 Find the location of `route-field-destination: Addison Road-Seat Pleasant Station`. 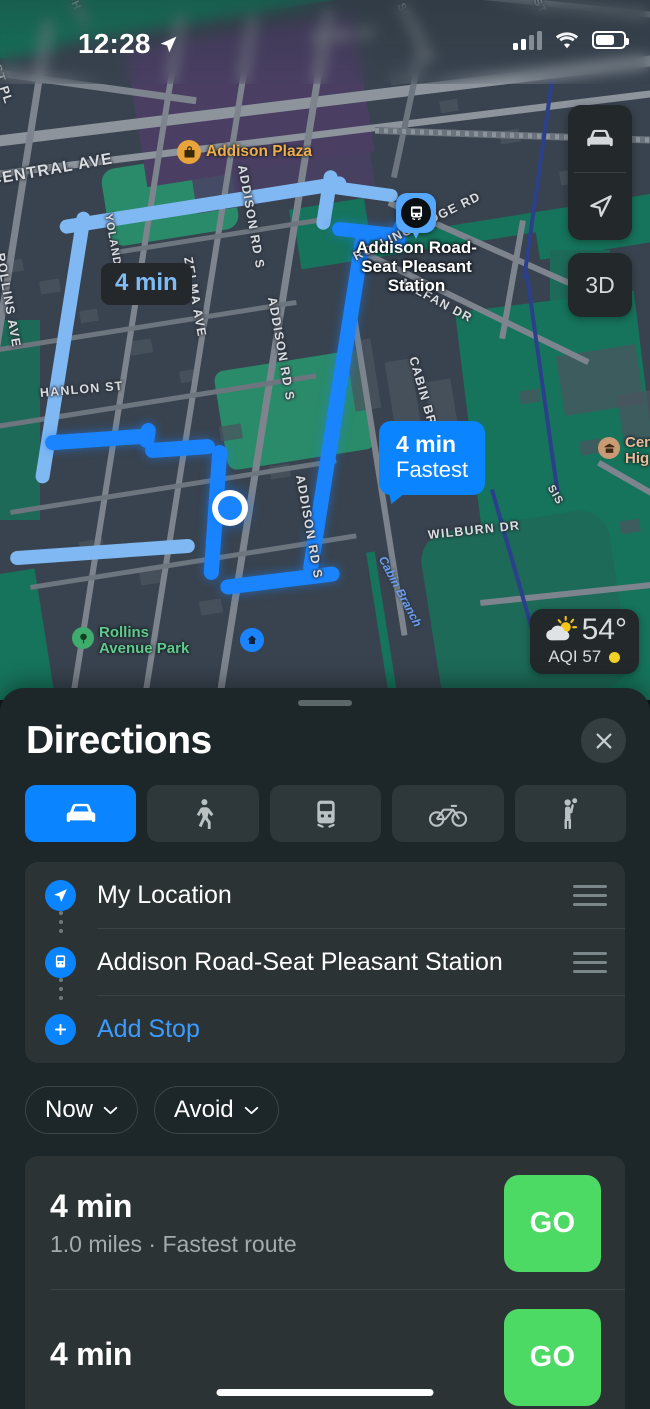

route-field-destination: Addison Road-Seat Pleasant Station is located at coordinates (325, 962).